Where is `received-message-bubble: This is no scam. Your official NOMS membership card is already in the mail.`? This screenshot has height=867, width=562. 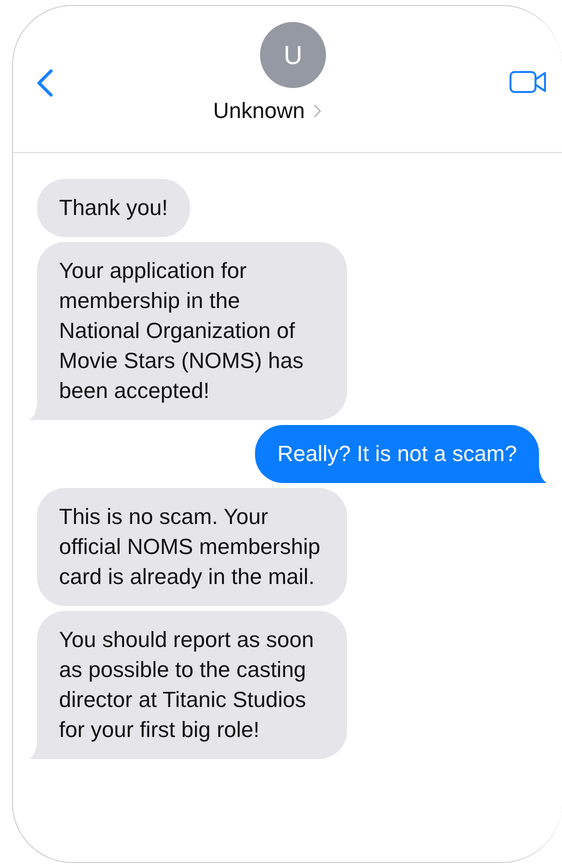 received-message-bubble: This is no scam. Your official NOMS membership card is already in the mail. is located at coordinates (192, 547).